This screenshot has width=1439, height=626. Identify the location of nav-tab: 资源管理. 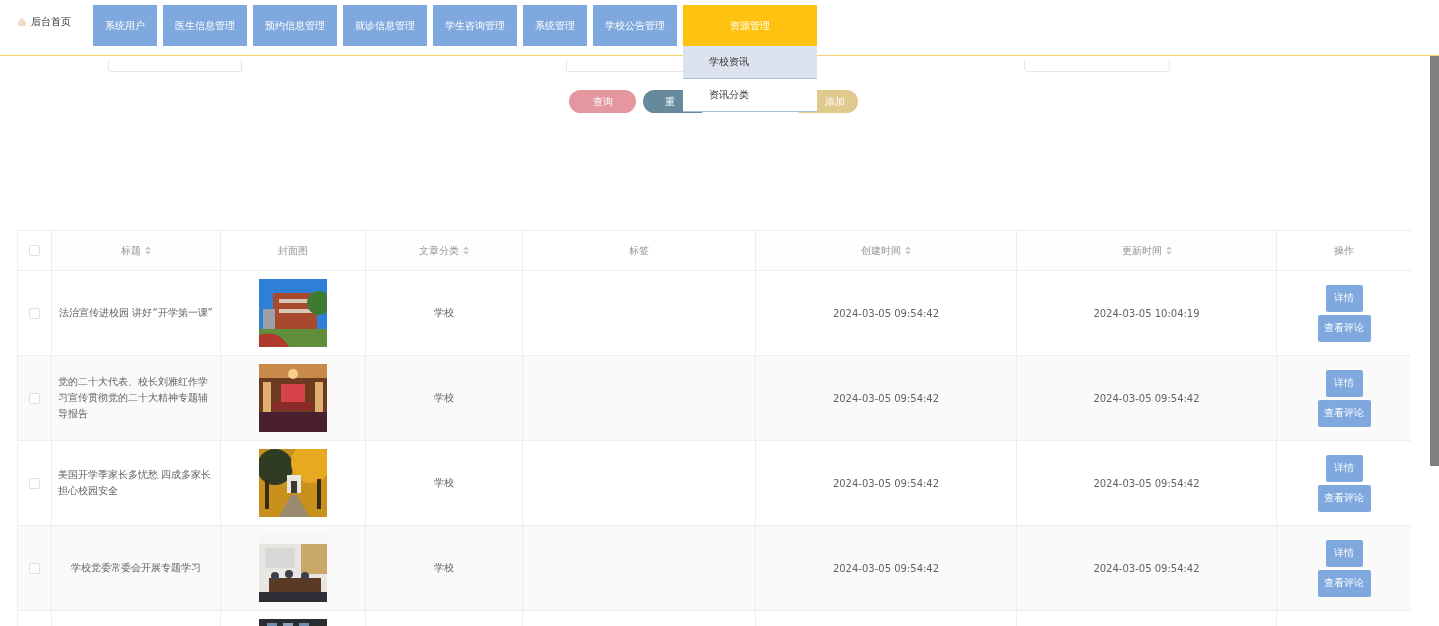
(750, 25).